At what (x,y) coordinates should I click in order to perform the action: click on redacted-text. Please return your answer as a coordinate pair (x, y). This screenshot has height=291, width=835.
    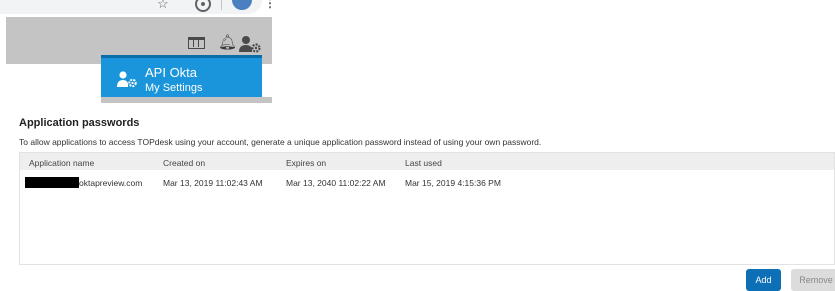
    Looking at the image, I should click on (52, 182).